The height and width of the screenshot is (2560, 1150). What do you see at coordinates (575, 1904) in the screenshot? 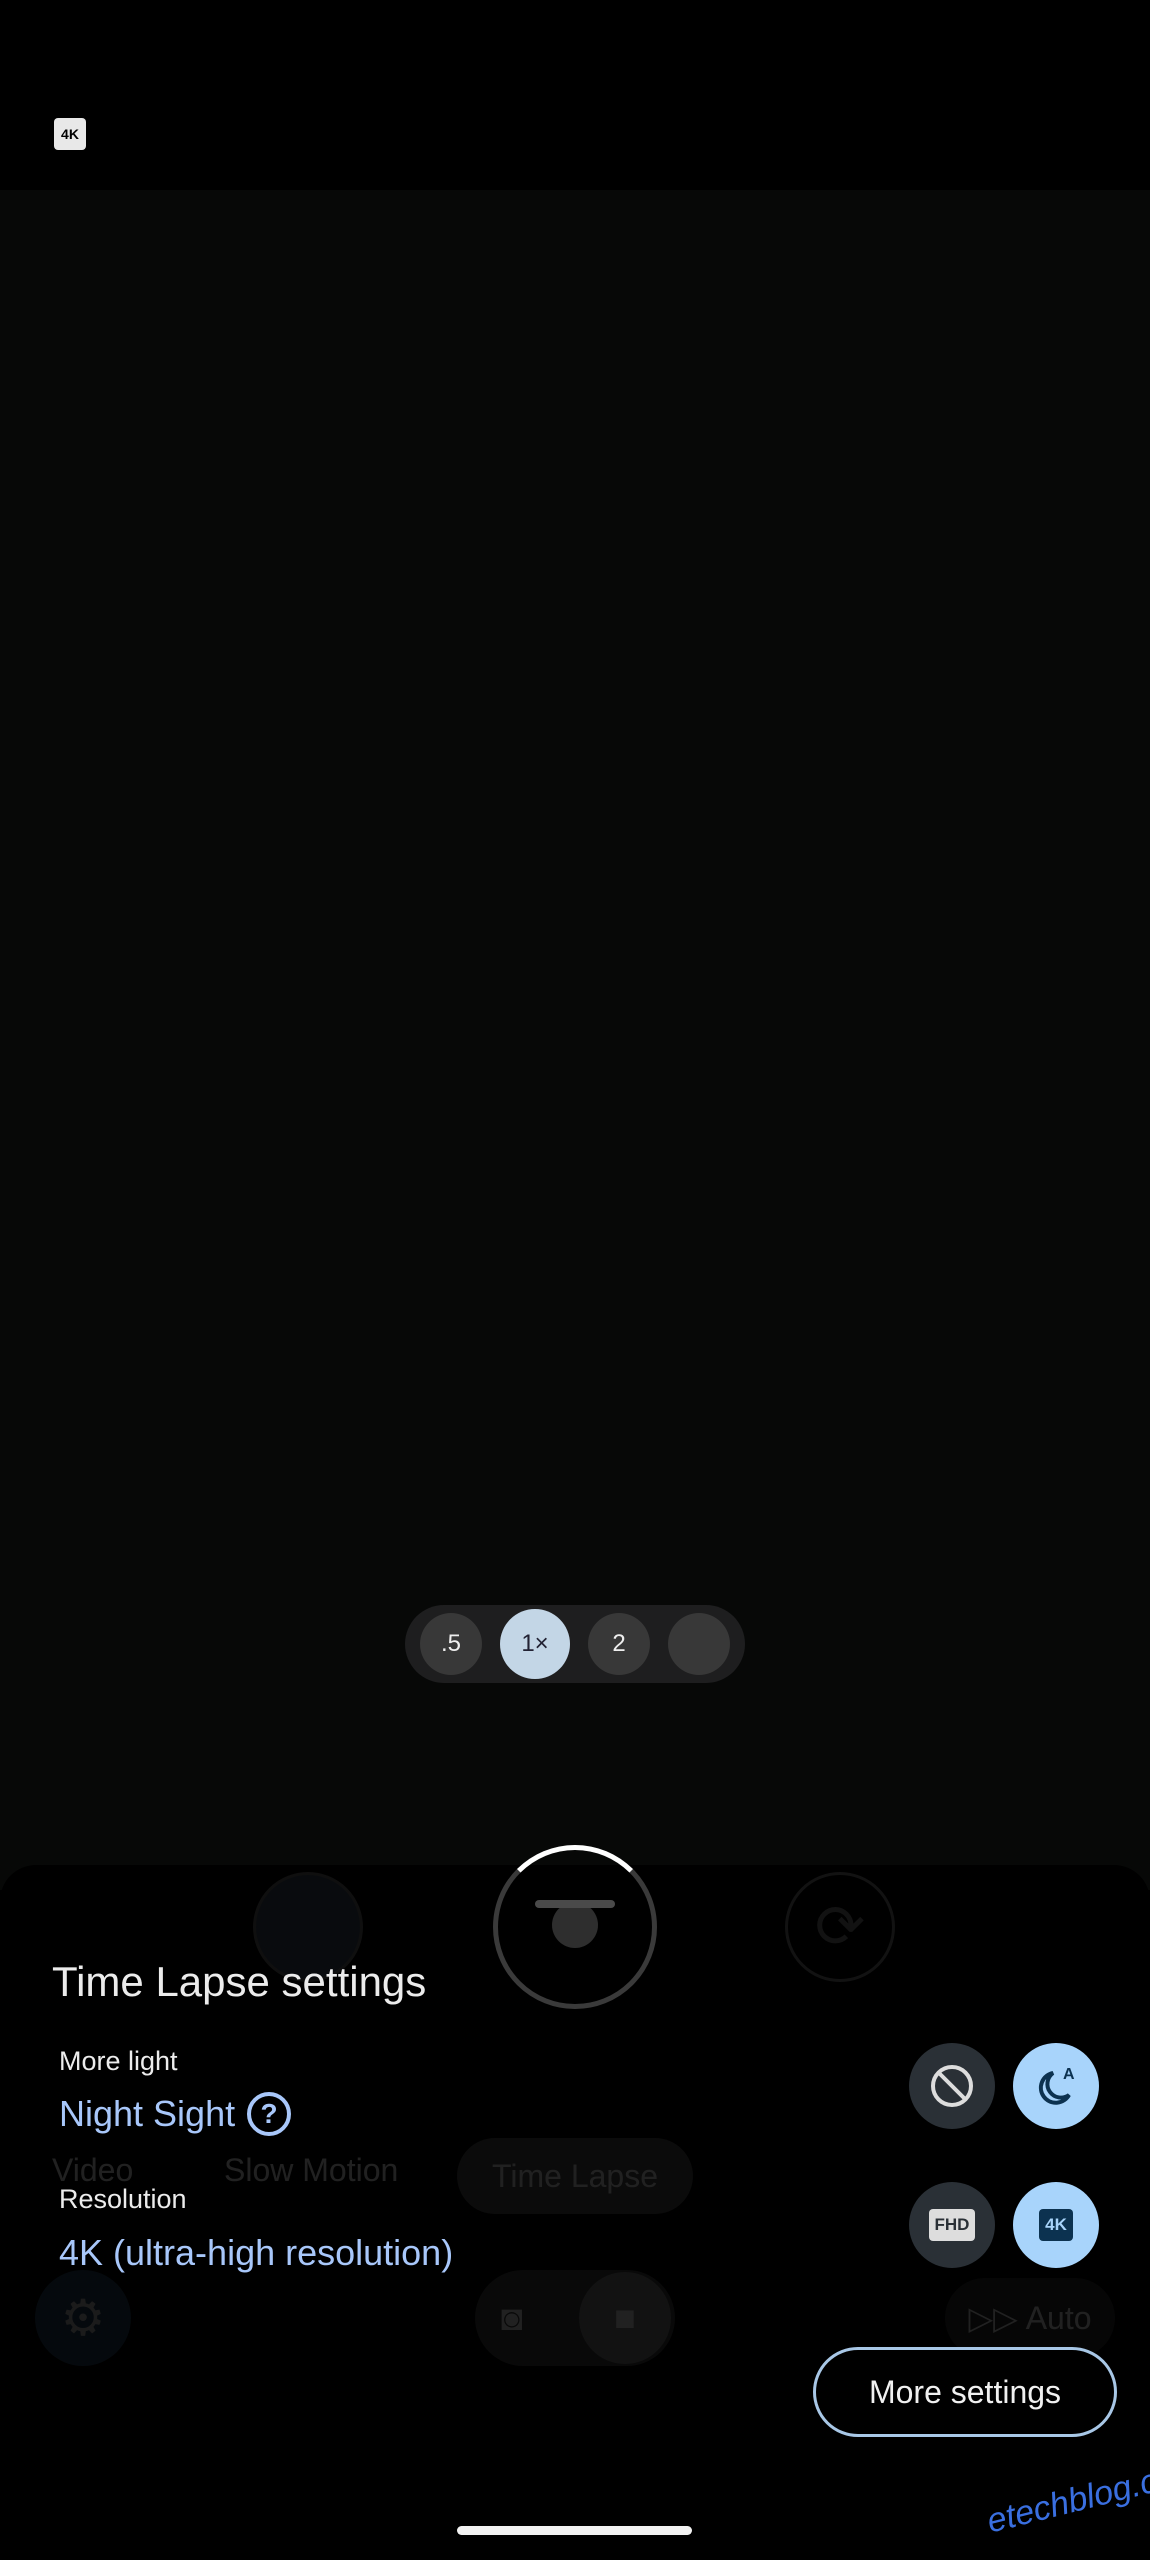
I see `sheet-drag-handle` at bounding box center [575, 1904].